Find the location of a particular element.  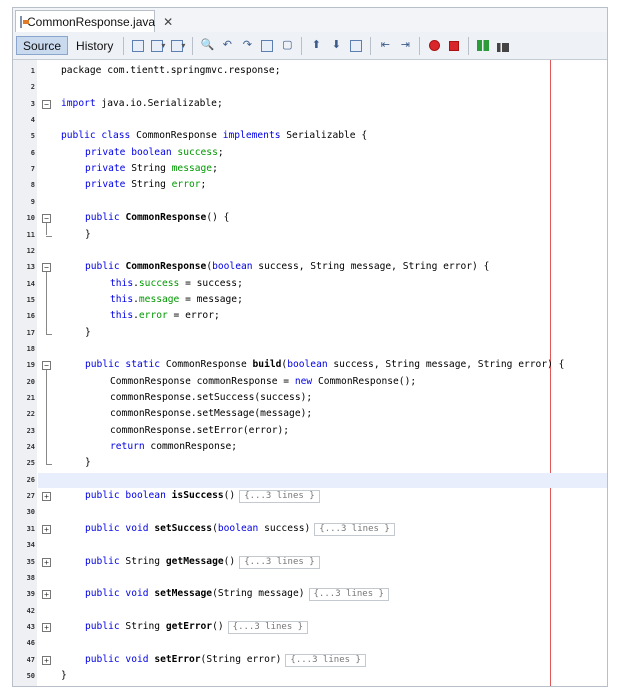

find-icon: 🔍 is located at coordinates (207, 46).